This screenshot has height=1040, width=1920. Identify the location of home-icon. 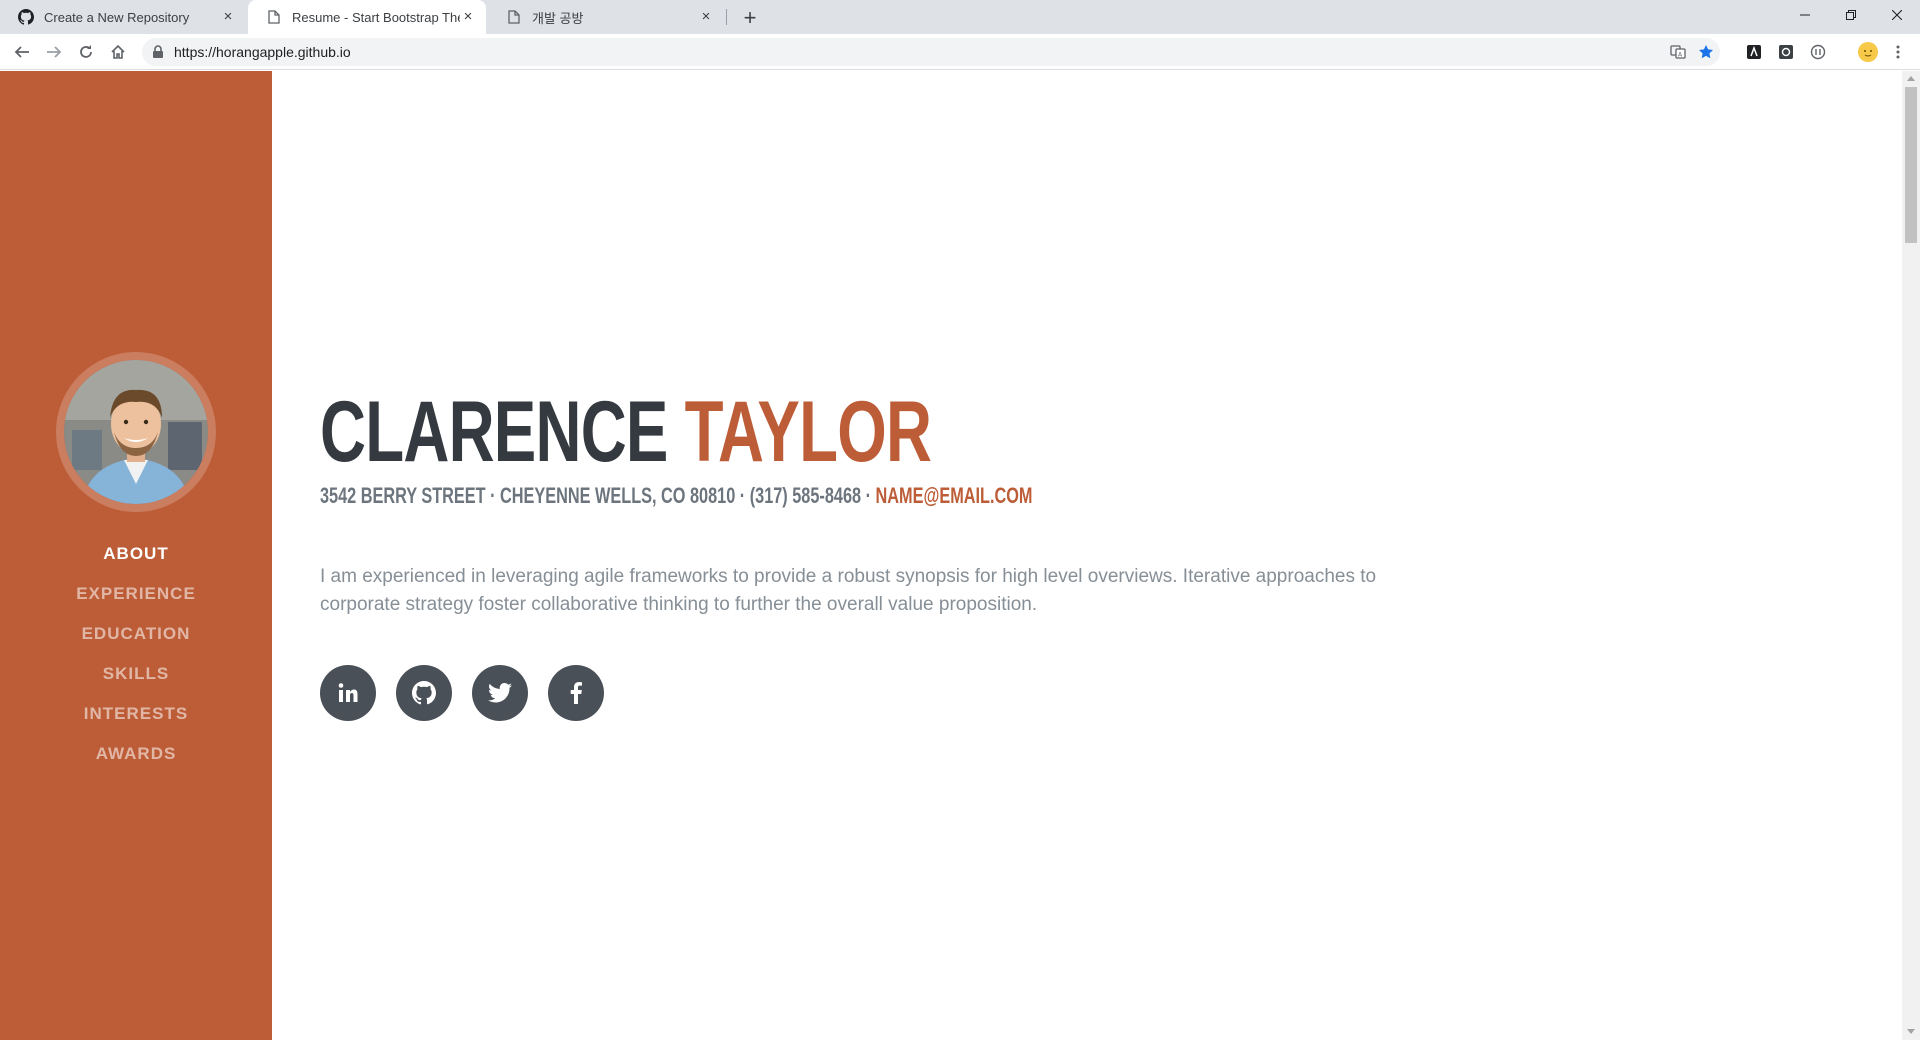
(118, 51).